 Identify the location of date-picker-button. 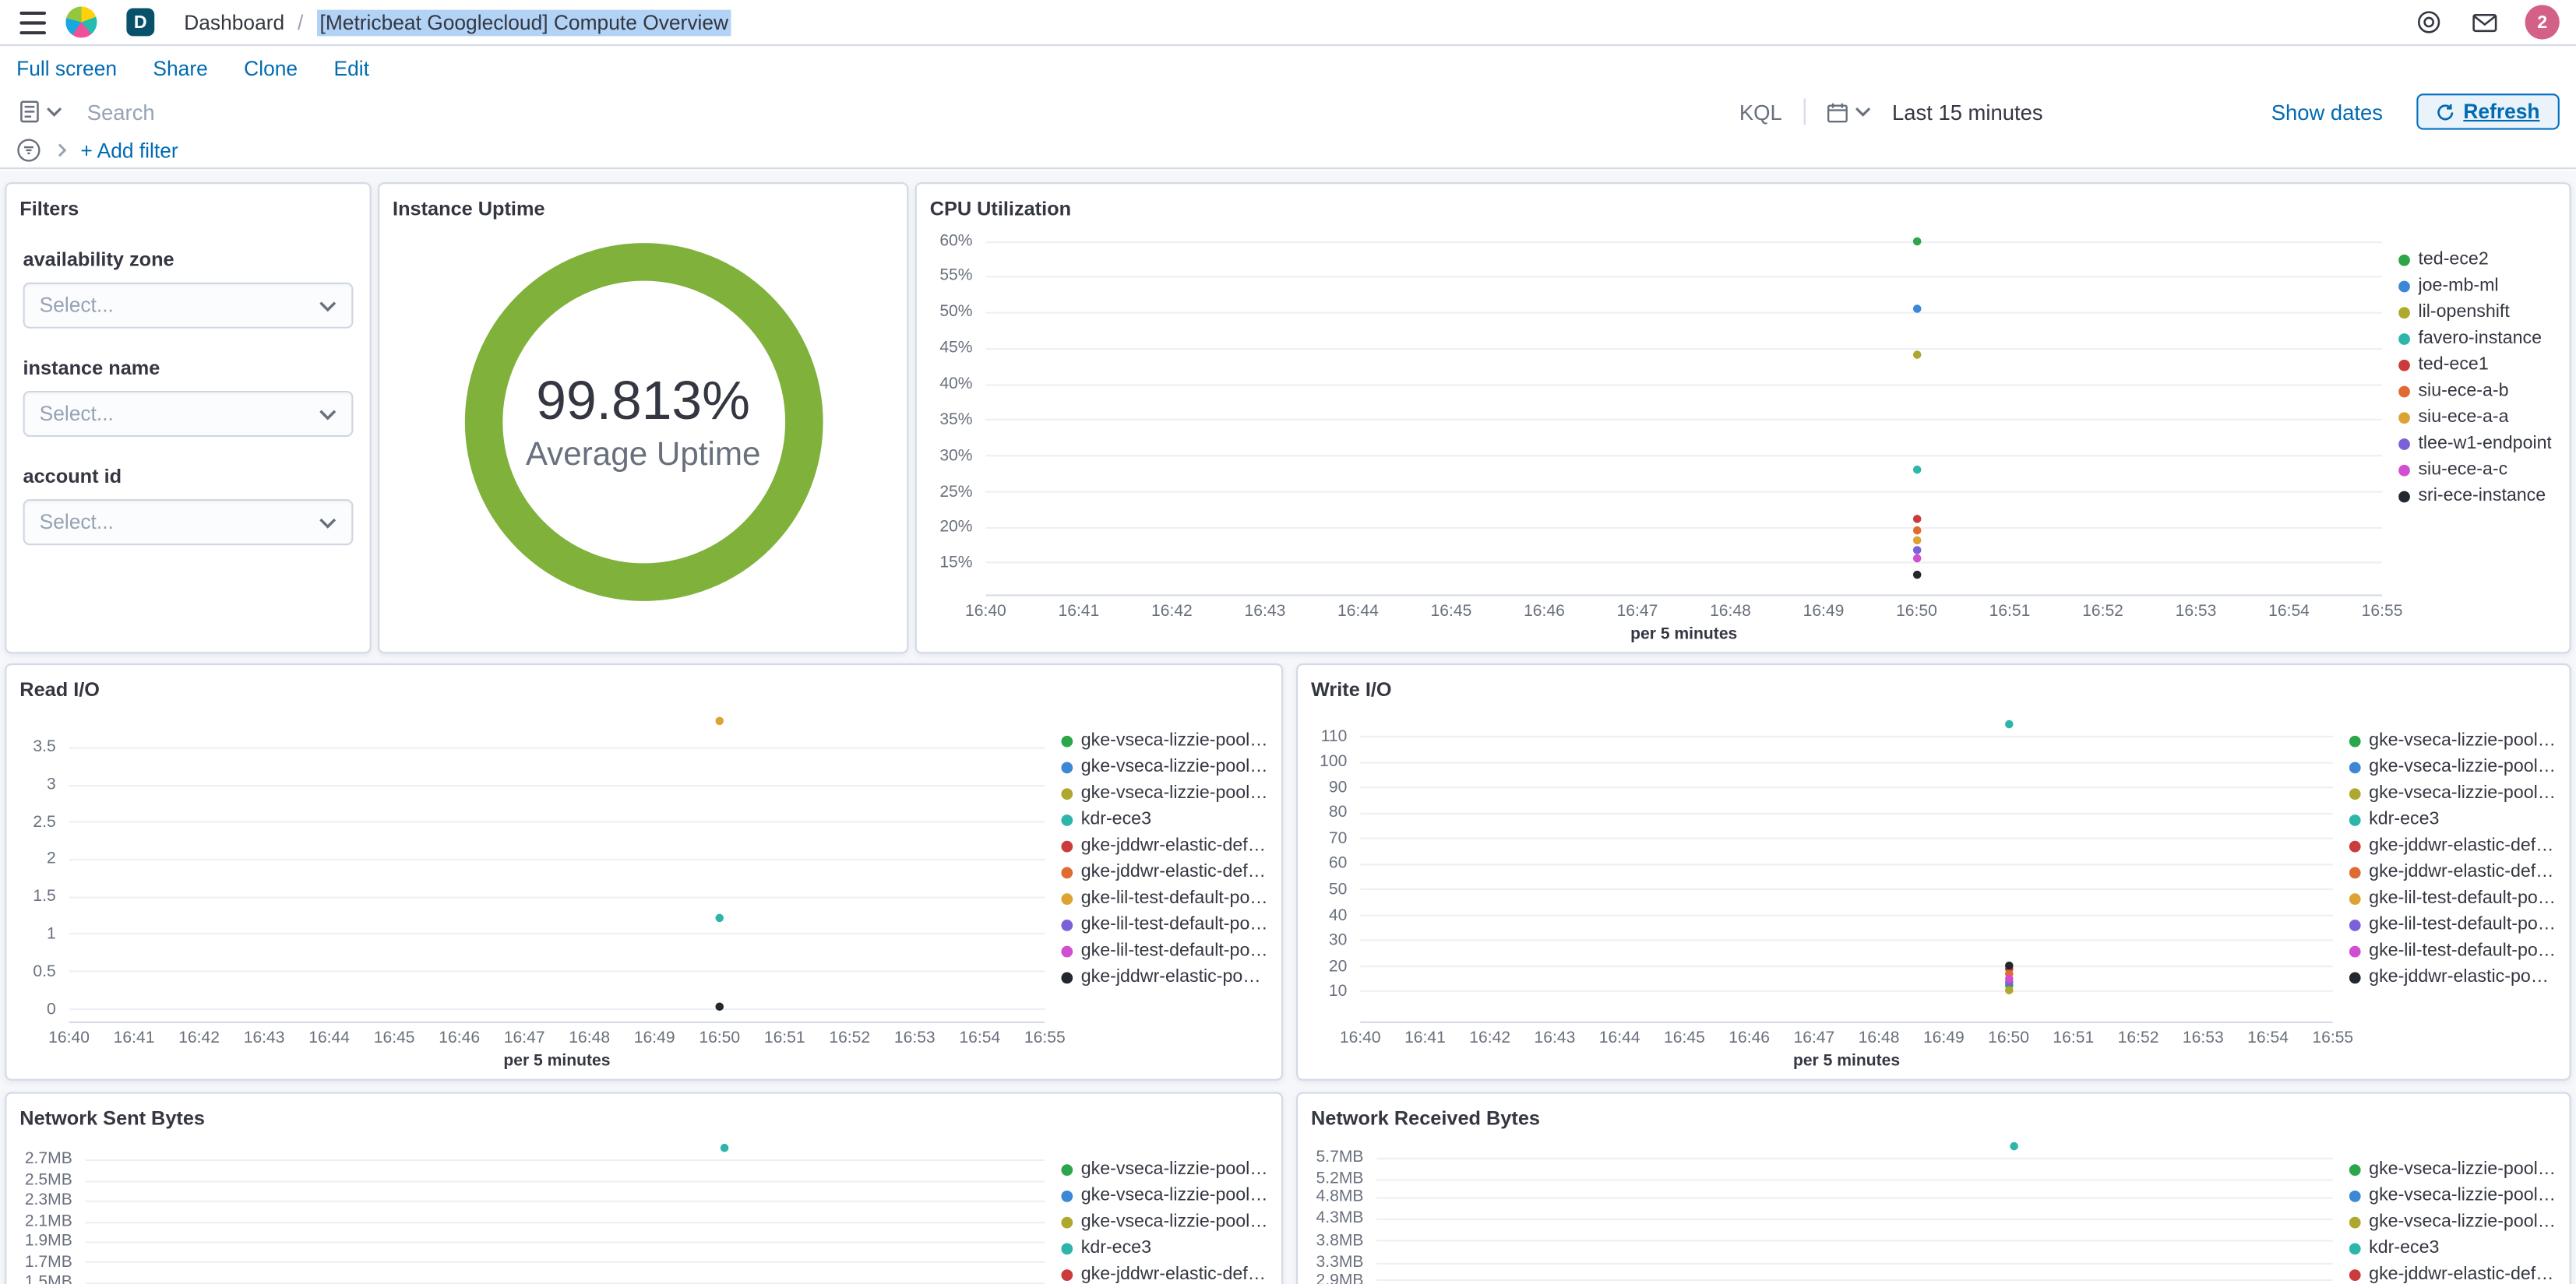
(1848, 111).